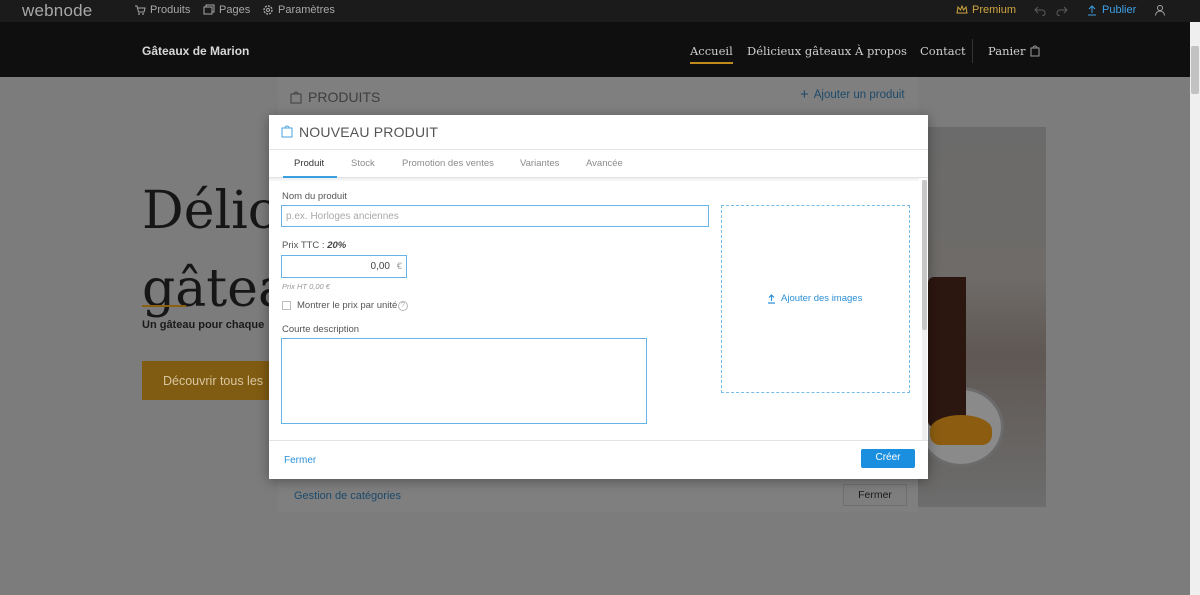 The image size is (1200, 595). What do you see at coordinates (344, 97) in the screenshot?
I see `products-panel-title-text: PRODUITS` at bounding box center [344, 97].